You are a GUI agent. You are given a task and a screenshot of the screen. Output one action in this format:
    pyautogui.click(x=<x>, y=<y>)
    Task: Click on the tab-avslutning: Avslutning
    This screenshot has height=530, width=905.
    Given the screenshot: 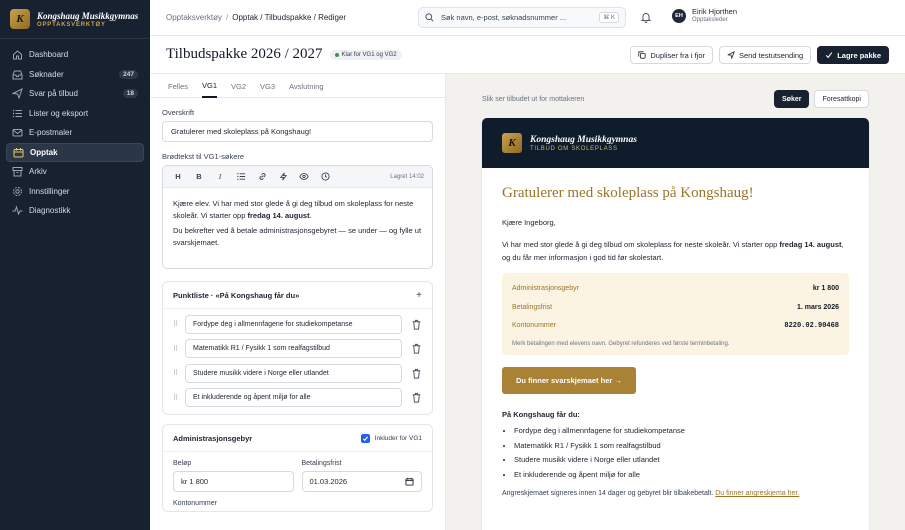 What is the action you would take?
    pyautogui.click(x=306, y=86)
    